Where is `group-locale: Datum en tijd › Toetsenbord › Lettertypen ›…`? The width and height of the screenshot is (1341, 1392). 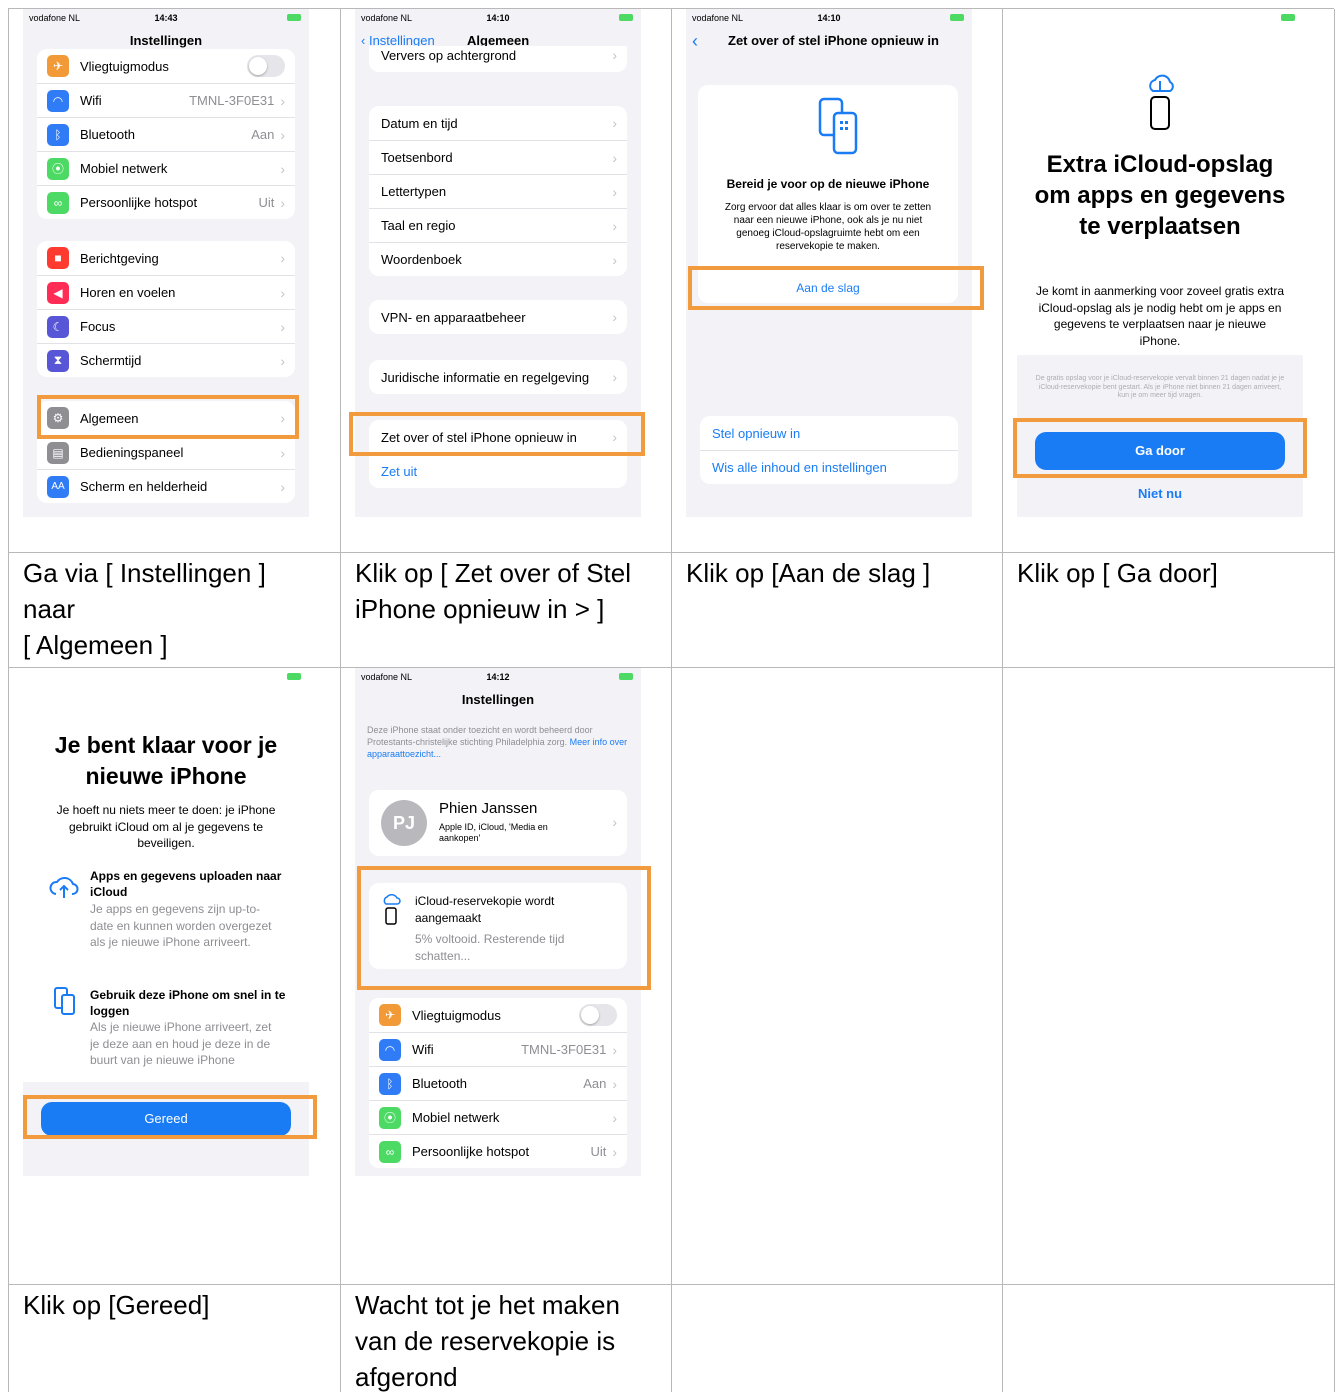 group-locale: Datum en tijd › Toetsenbord › Lettertypen ›… is located at coordinates (498, 191).